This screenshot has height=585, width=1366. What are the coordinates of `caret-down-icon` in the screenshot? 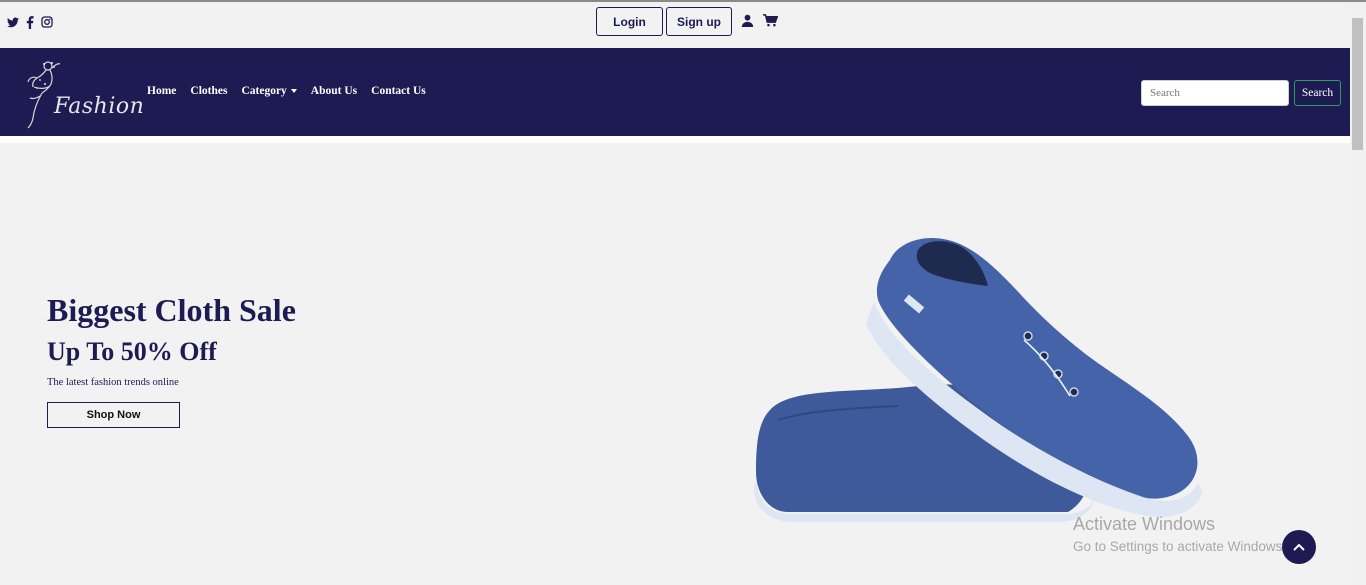 It's located at (293, 91).